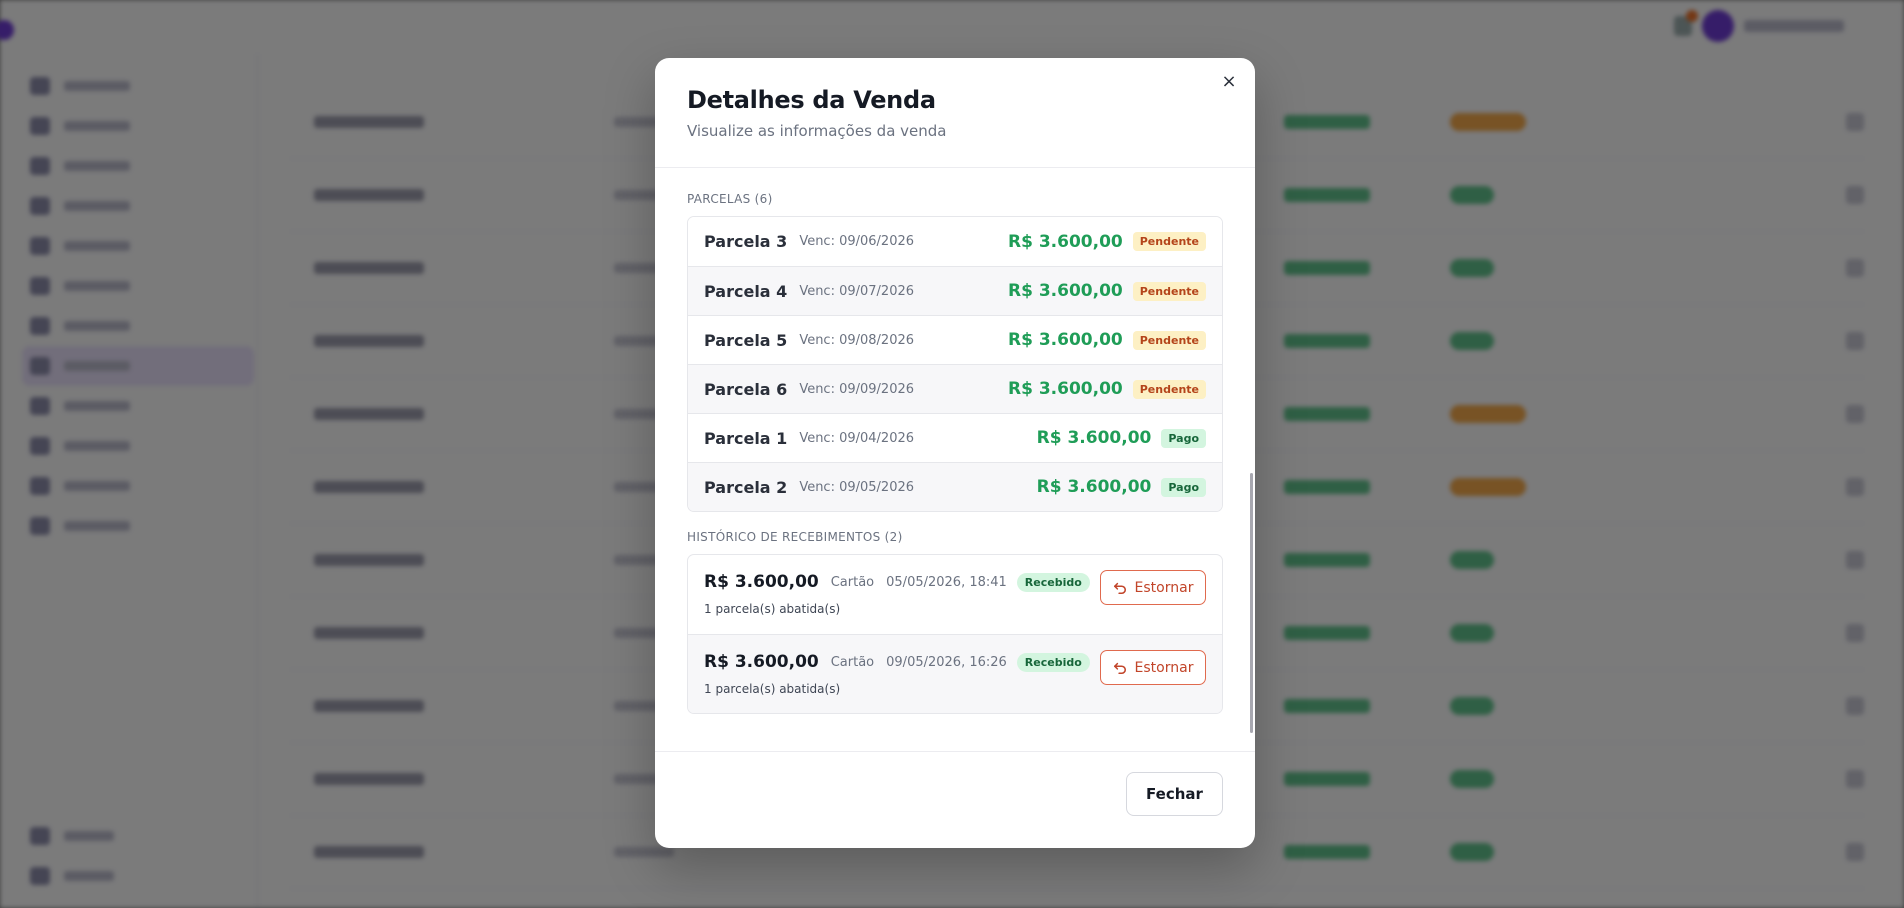  Describe the element at coordinates (955, 799) in the screenshot. I see `modal-footer: Fechar` at that location.